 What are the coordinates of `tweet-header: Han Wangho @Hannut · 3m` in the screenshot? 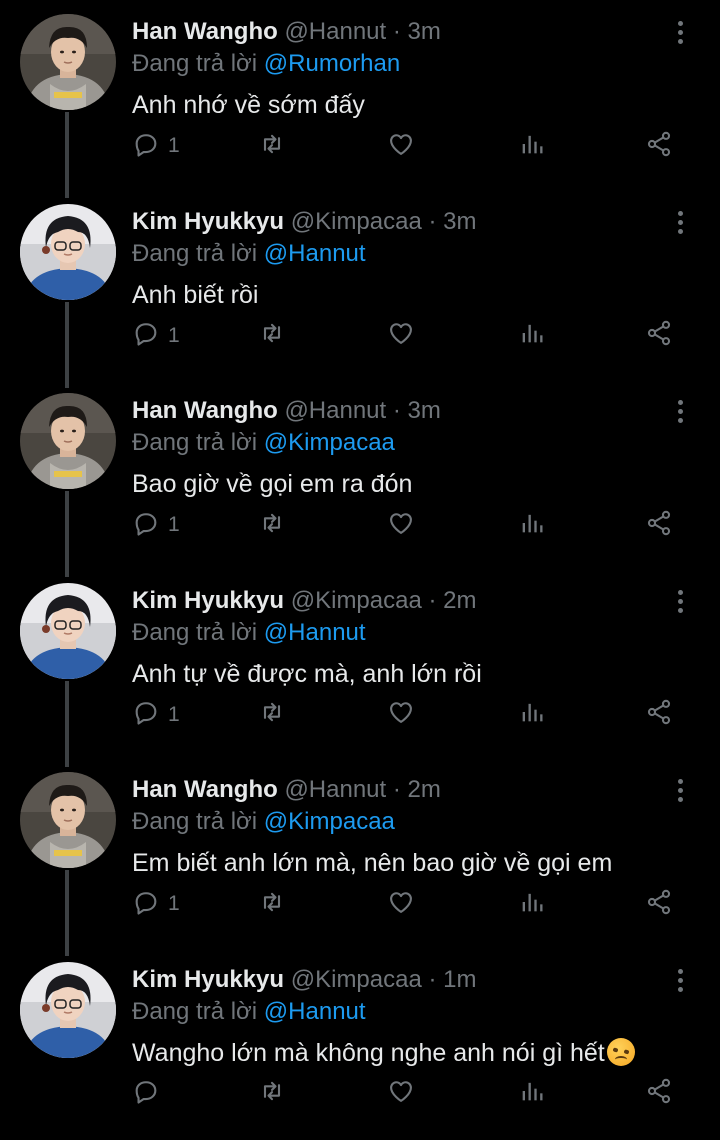 It's located at (286, 411).